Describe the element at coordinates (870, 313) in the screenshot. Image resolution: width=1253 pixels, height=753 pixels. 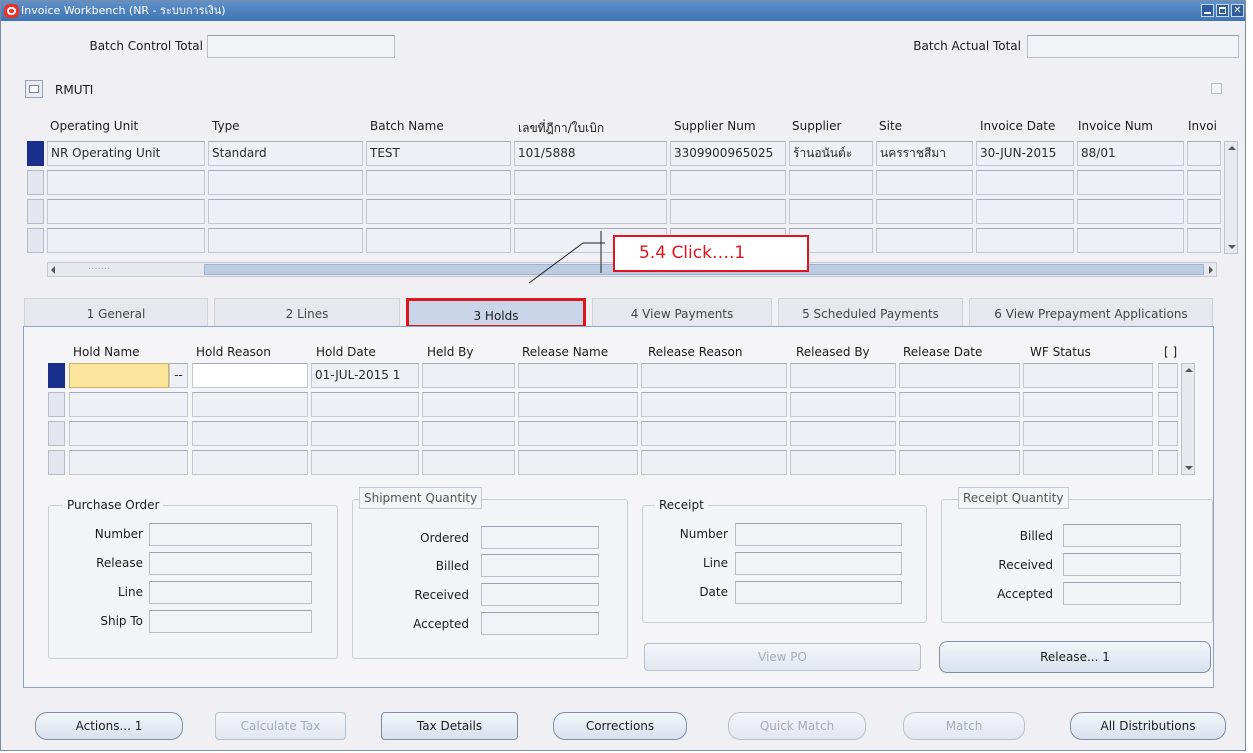
I see `tab-scheduled-payments: 5 Scheduled Payments` at that location.